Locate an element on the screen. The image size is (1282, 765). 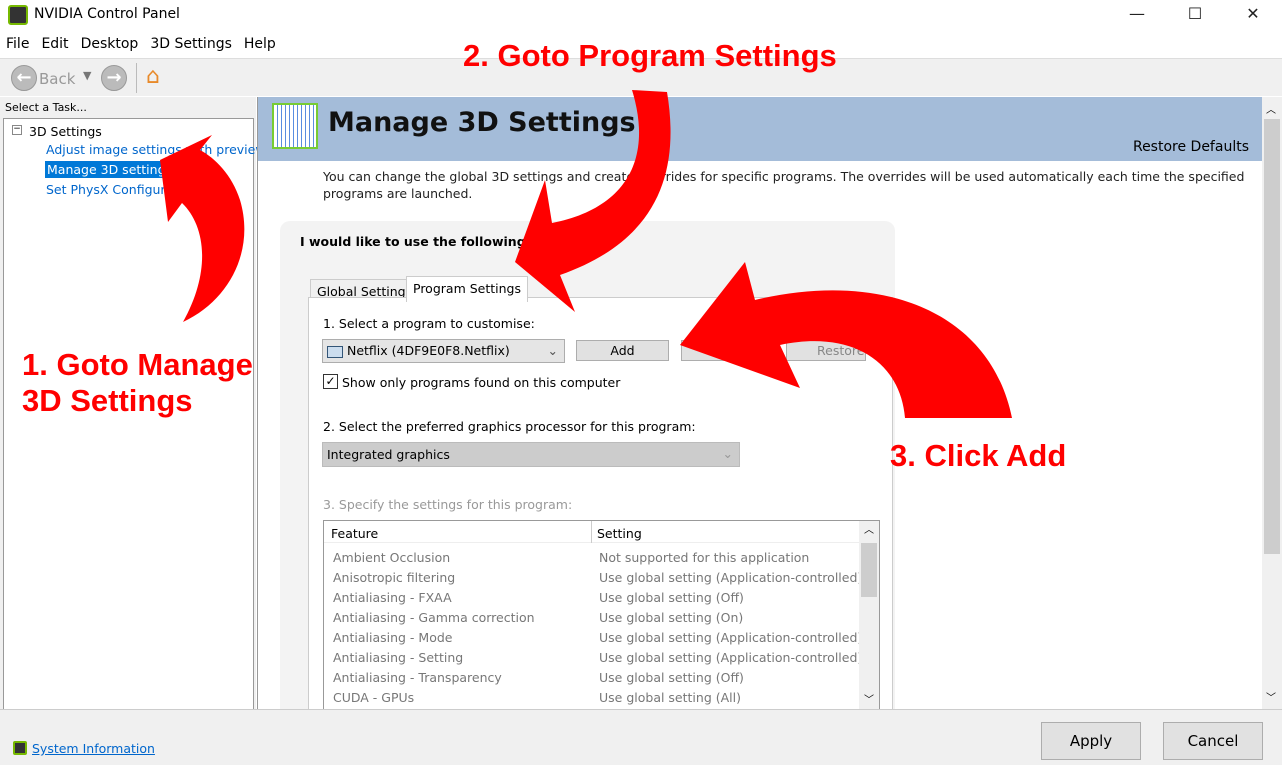
arrow-3-icon is located at coordinates (846, 340).